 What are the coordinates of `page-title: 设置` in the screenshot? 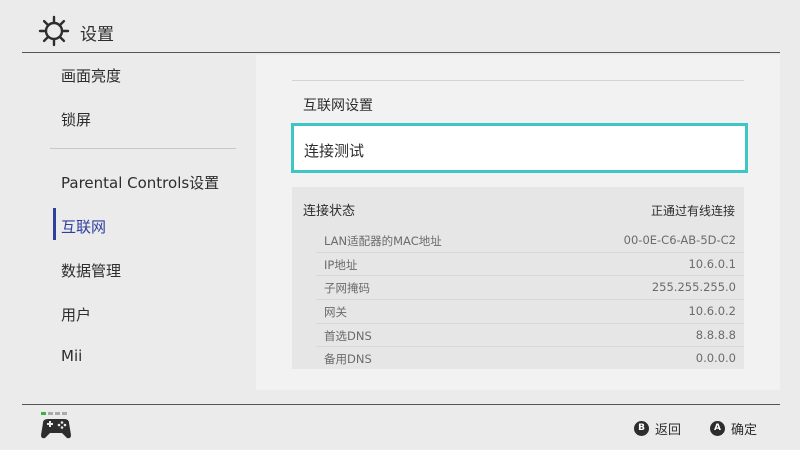 It's located at (97, 35).